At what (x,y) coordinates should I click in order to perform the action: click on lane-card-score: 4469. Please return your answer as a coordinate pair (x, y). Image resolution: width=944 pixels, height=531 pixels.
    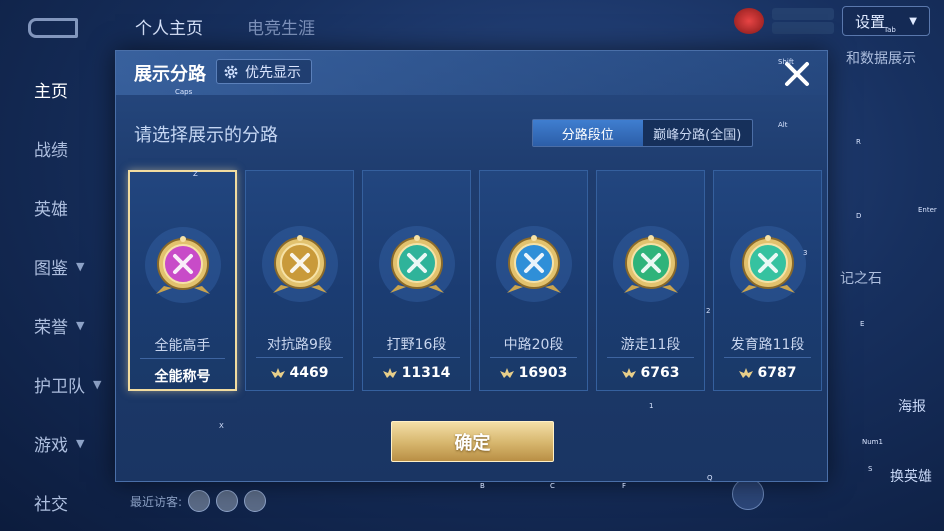
    Looking at the image, I should click on (299, 373).